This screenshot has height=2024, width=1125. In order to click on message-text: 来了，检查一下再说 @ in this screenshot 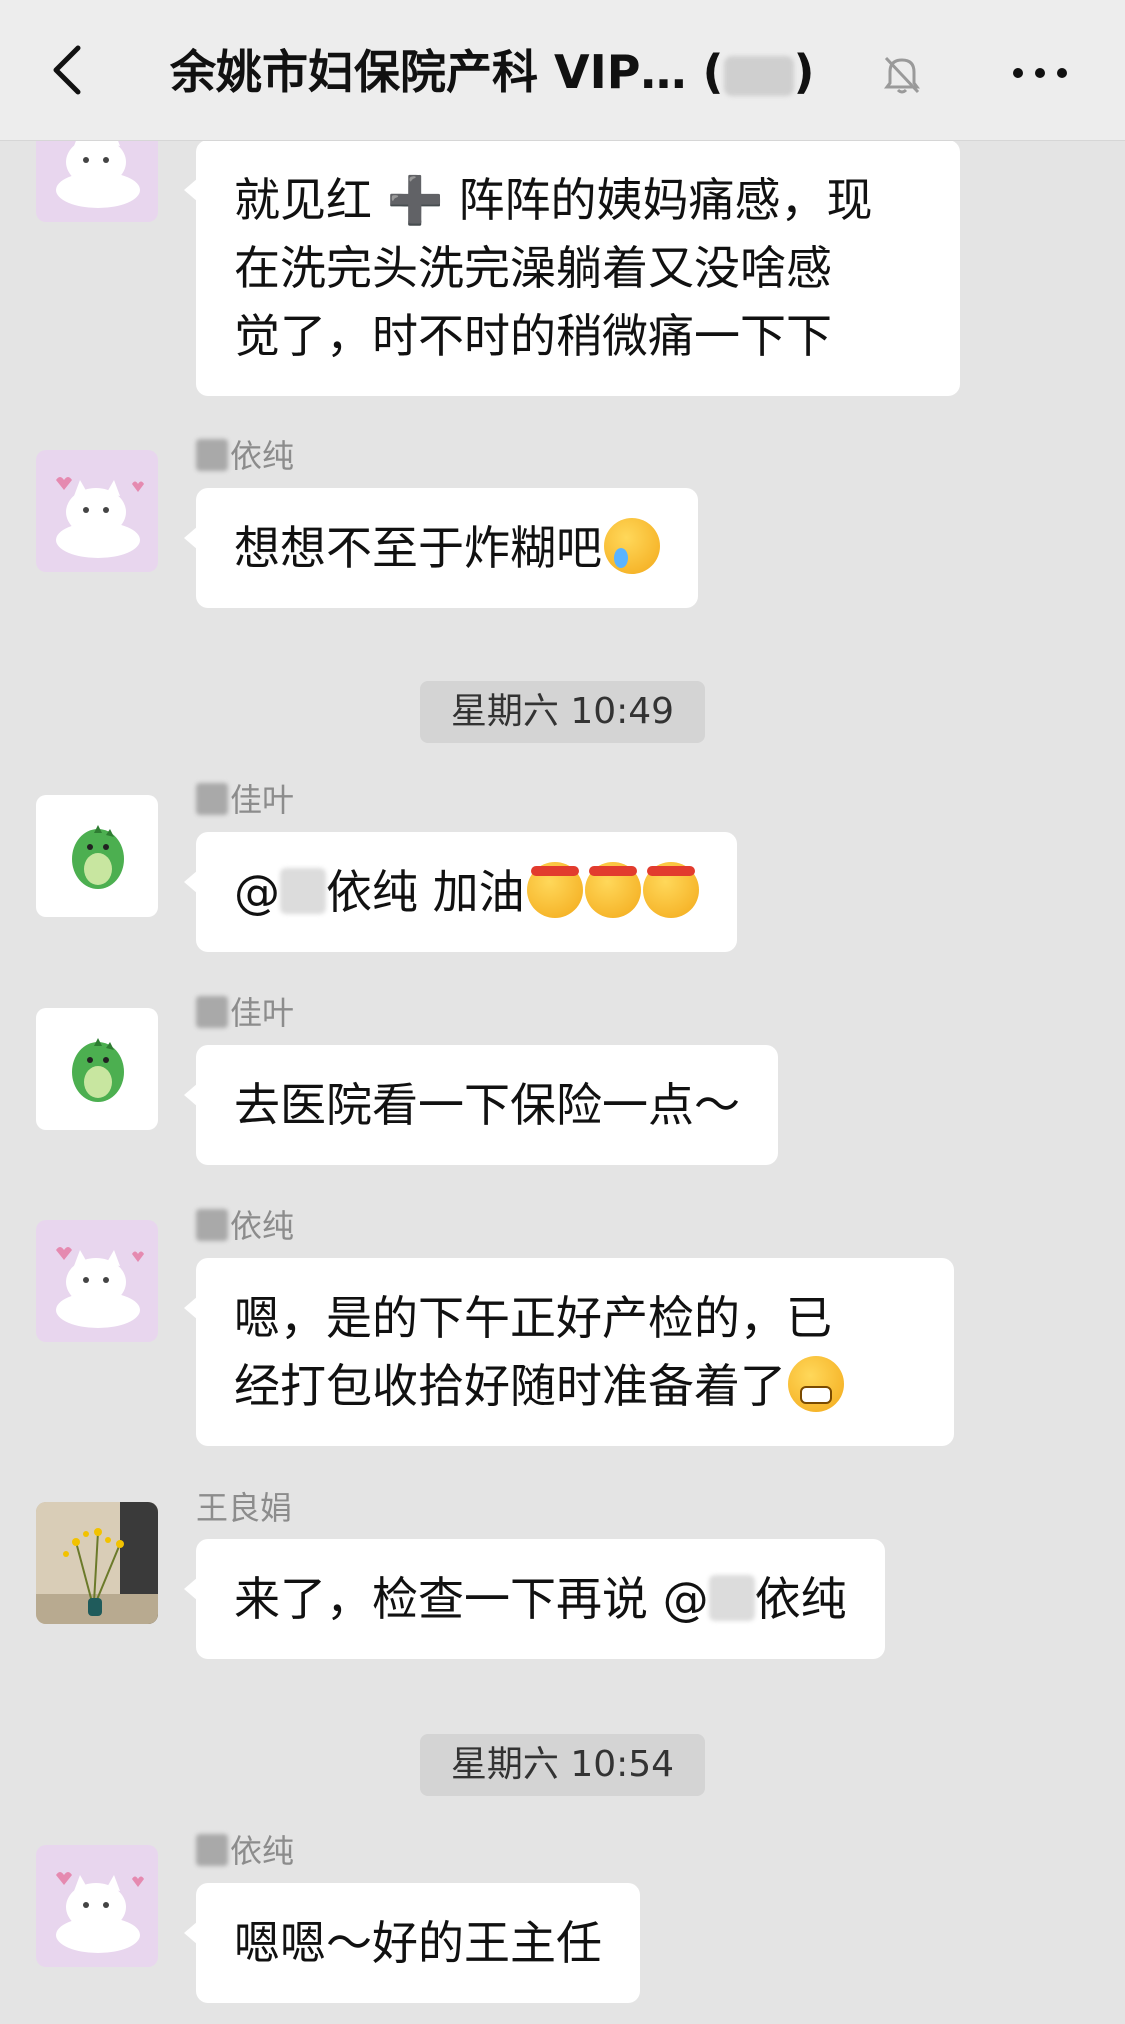, I will do `click(471, 1599)`.